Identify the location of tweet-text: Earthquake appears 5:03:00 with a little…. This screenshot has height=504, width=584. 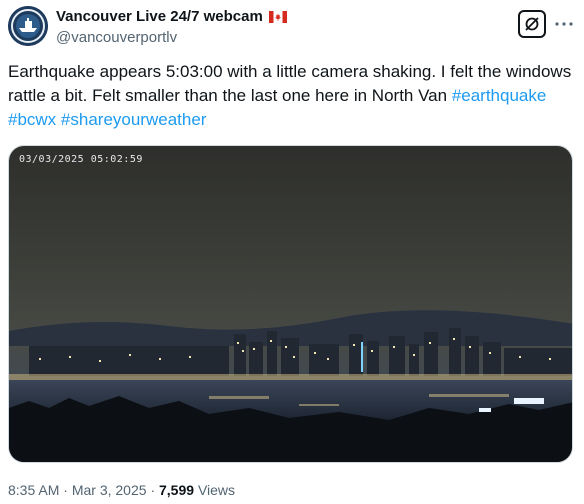
(292, 96).